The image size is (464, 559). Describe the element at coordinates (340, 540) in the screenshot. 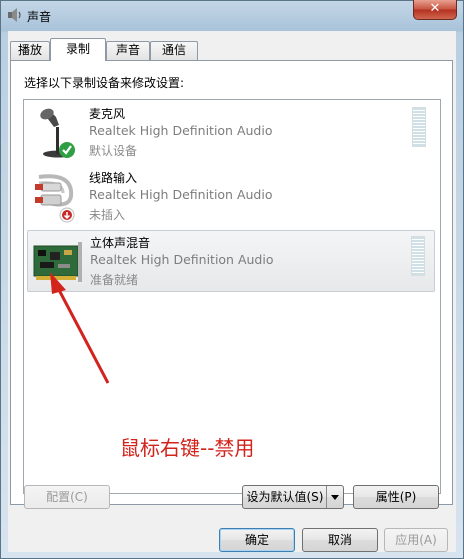

I see `cancel-button: 取消` at that location.